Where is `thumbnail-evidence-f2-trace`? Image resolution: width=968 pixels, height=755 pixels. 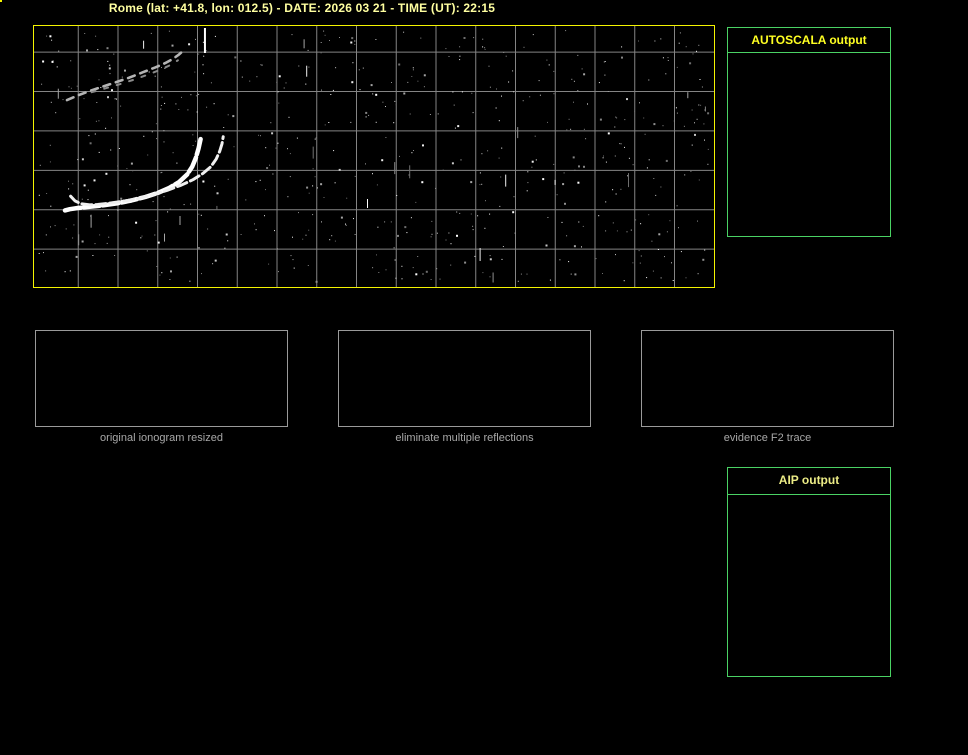
thumbnail-evidence-f2-trace is located at coordinates (767, 378).